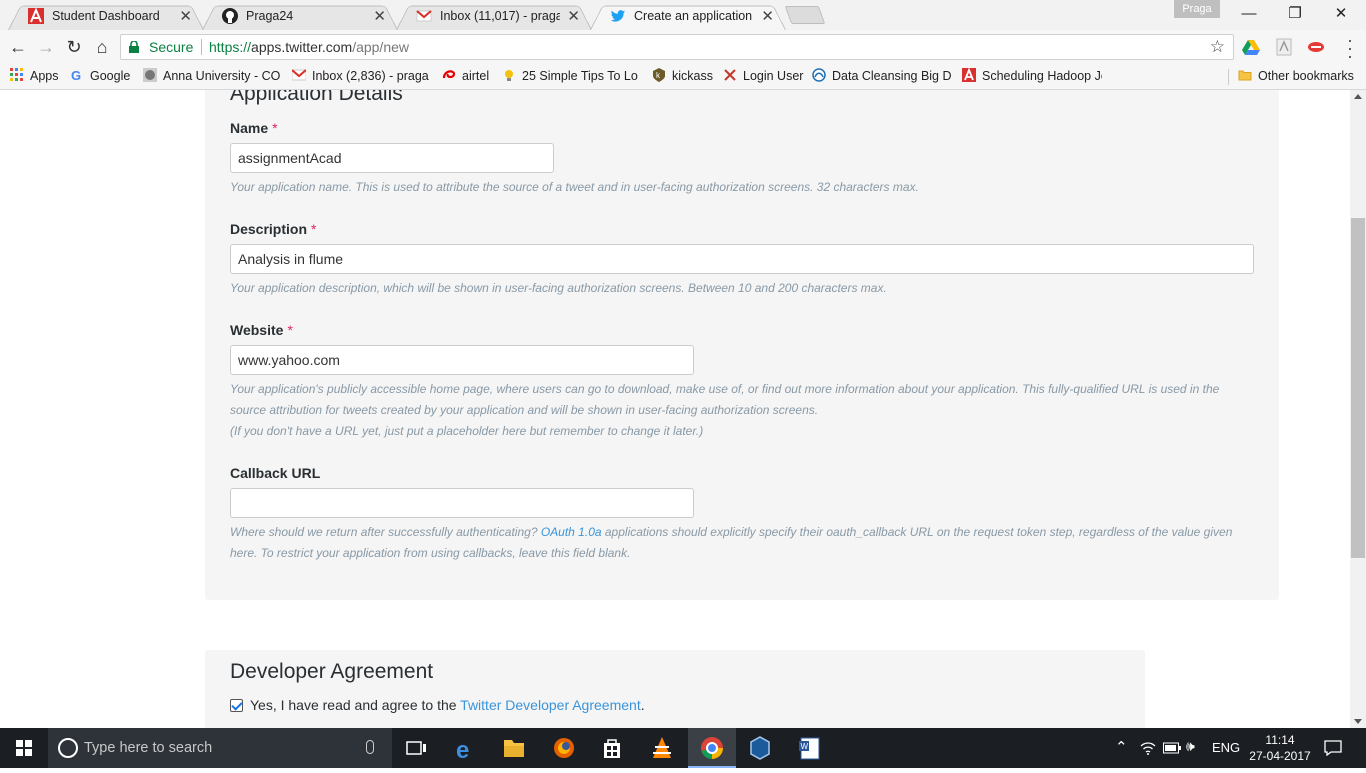 This screenshot has height=773, width=1366. What do you see at coordinates (760, 748) in the screenshot?
I see `virtualbox-icon` at bounding box center [760, 748].